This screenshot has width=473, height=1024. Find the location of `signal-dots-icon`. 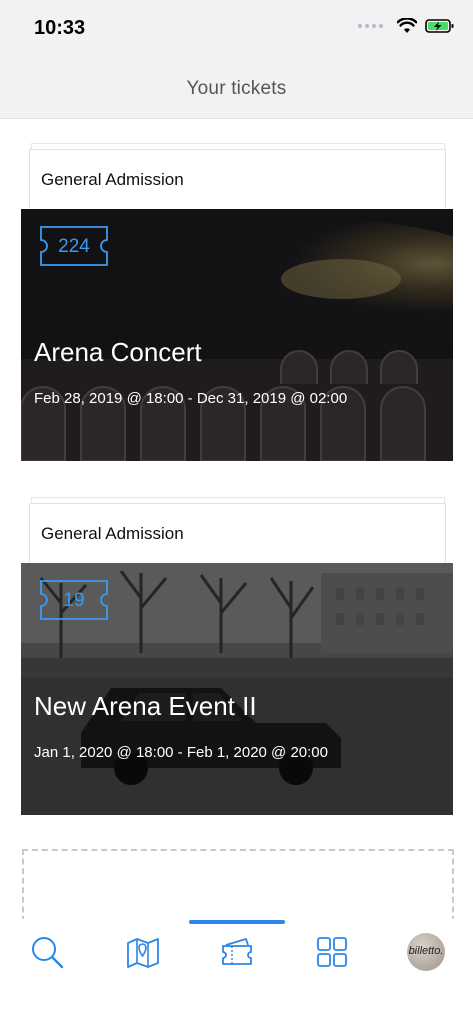

signal-dots-icon is located at coordinates (370, 26).